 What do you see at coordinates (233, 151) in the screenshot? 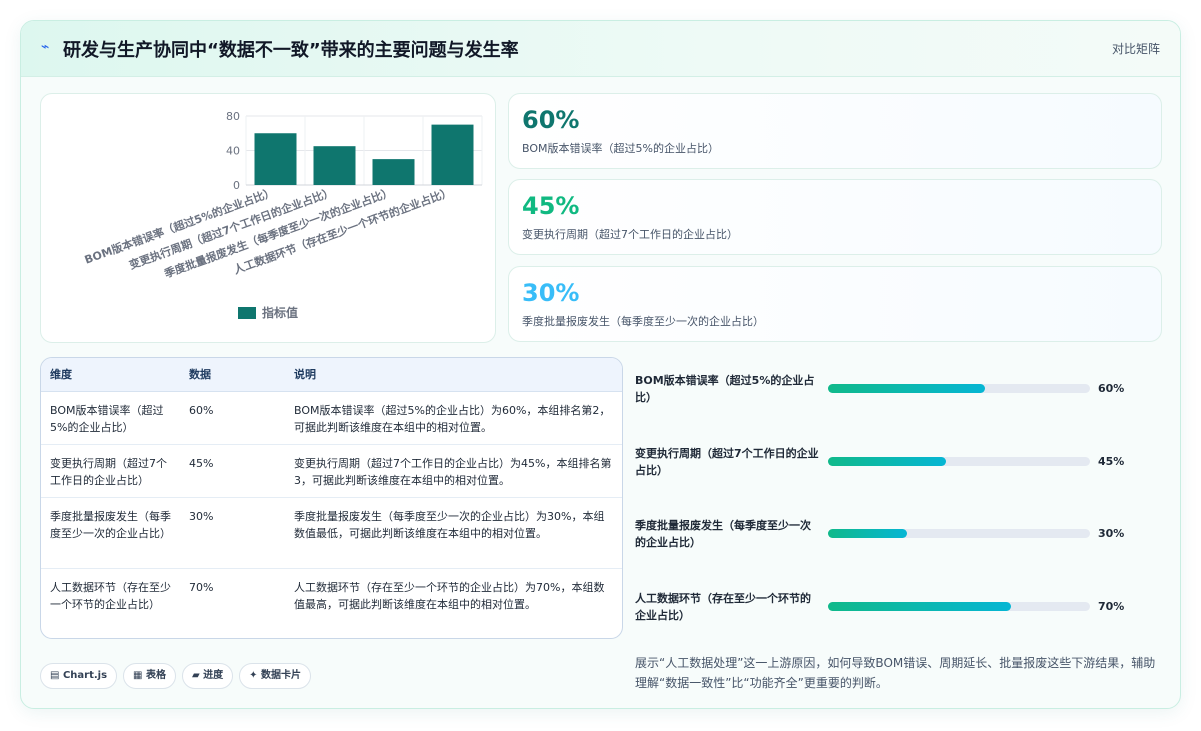
I see `y-tick-label: 40` at bounding box center [233, 151].